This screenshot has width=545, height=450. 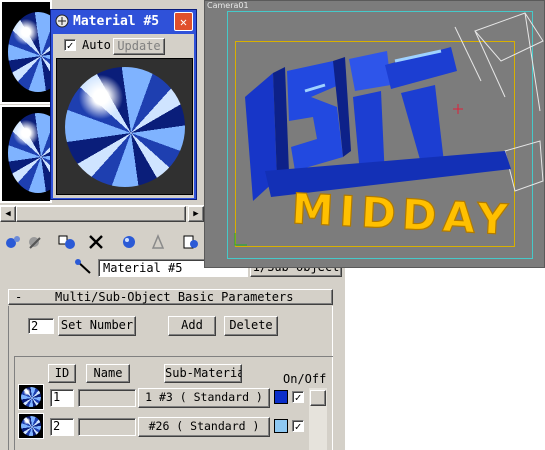 What do you see at coordinates (13, 242) in the screenshot?
I see `get-material-icon` at bounding box center [13, 242].